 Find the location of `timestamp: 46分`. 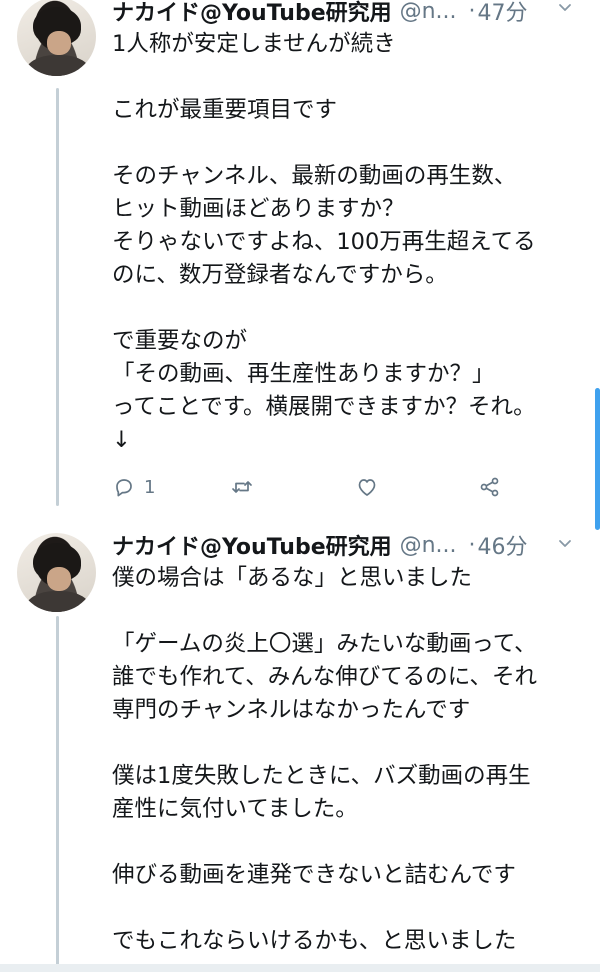

timestamp: 46分 is located at coordinates (503, 545).